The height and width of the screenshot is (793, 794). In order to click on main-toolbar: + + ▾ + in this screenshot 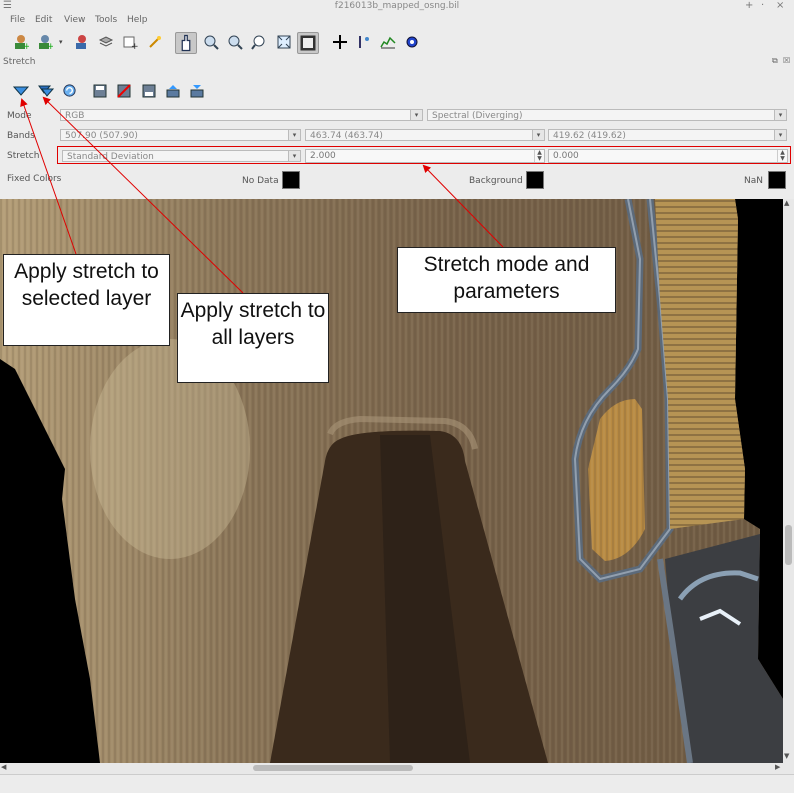, I will do `click(397, 42)`.